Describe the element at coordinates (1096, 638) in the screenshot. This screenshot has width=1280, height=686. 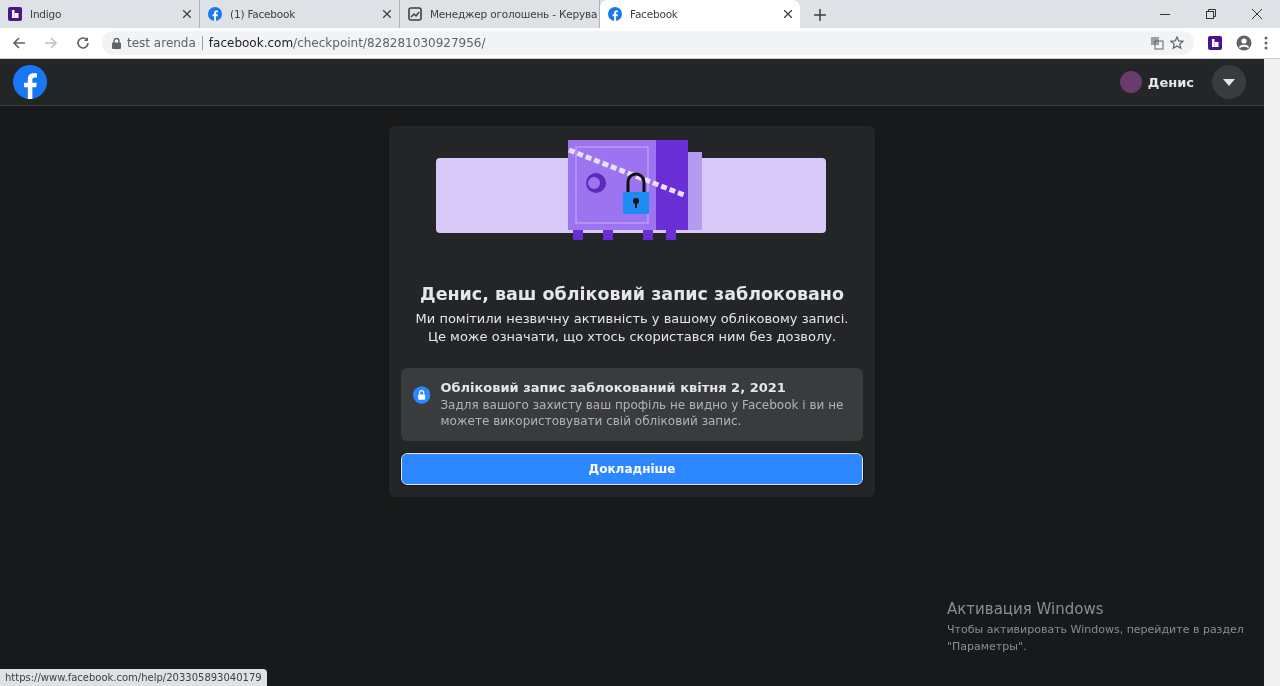
I see `activation-text: Чтобы активировать Windows, перейдите в раздел "Параметры".` at that location.